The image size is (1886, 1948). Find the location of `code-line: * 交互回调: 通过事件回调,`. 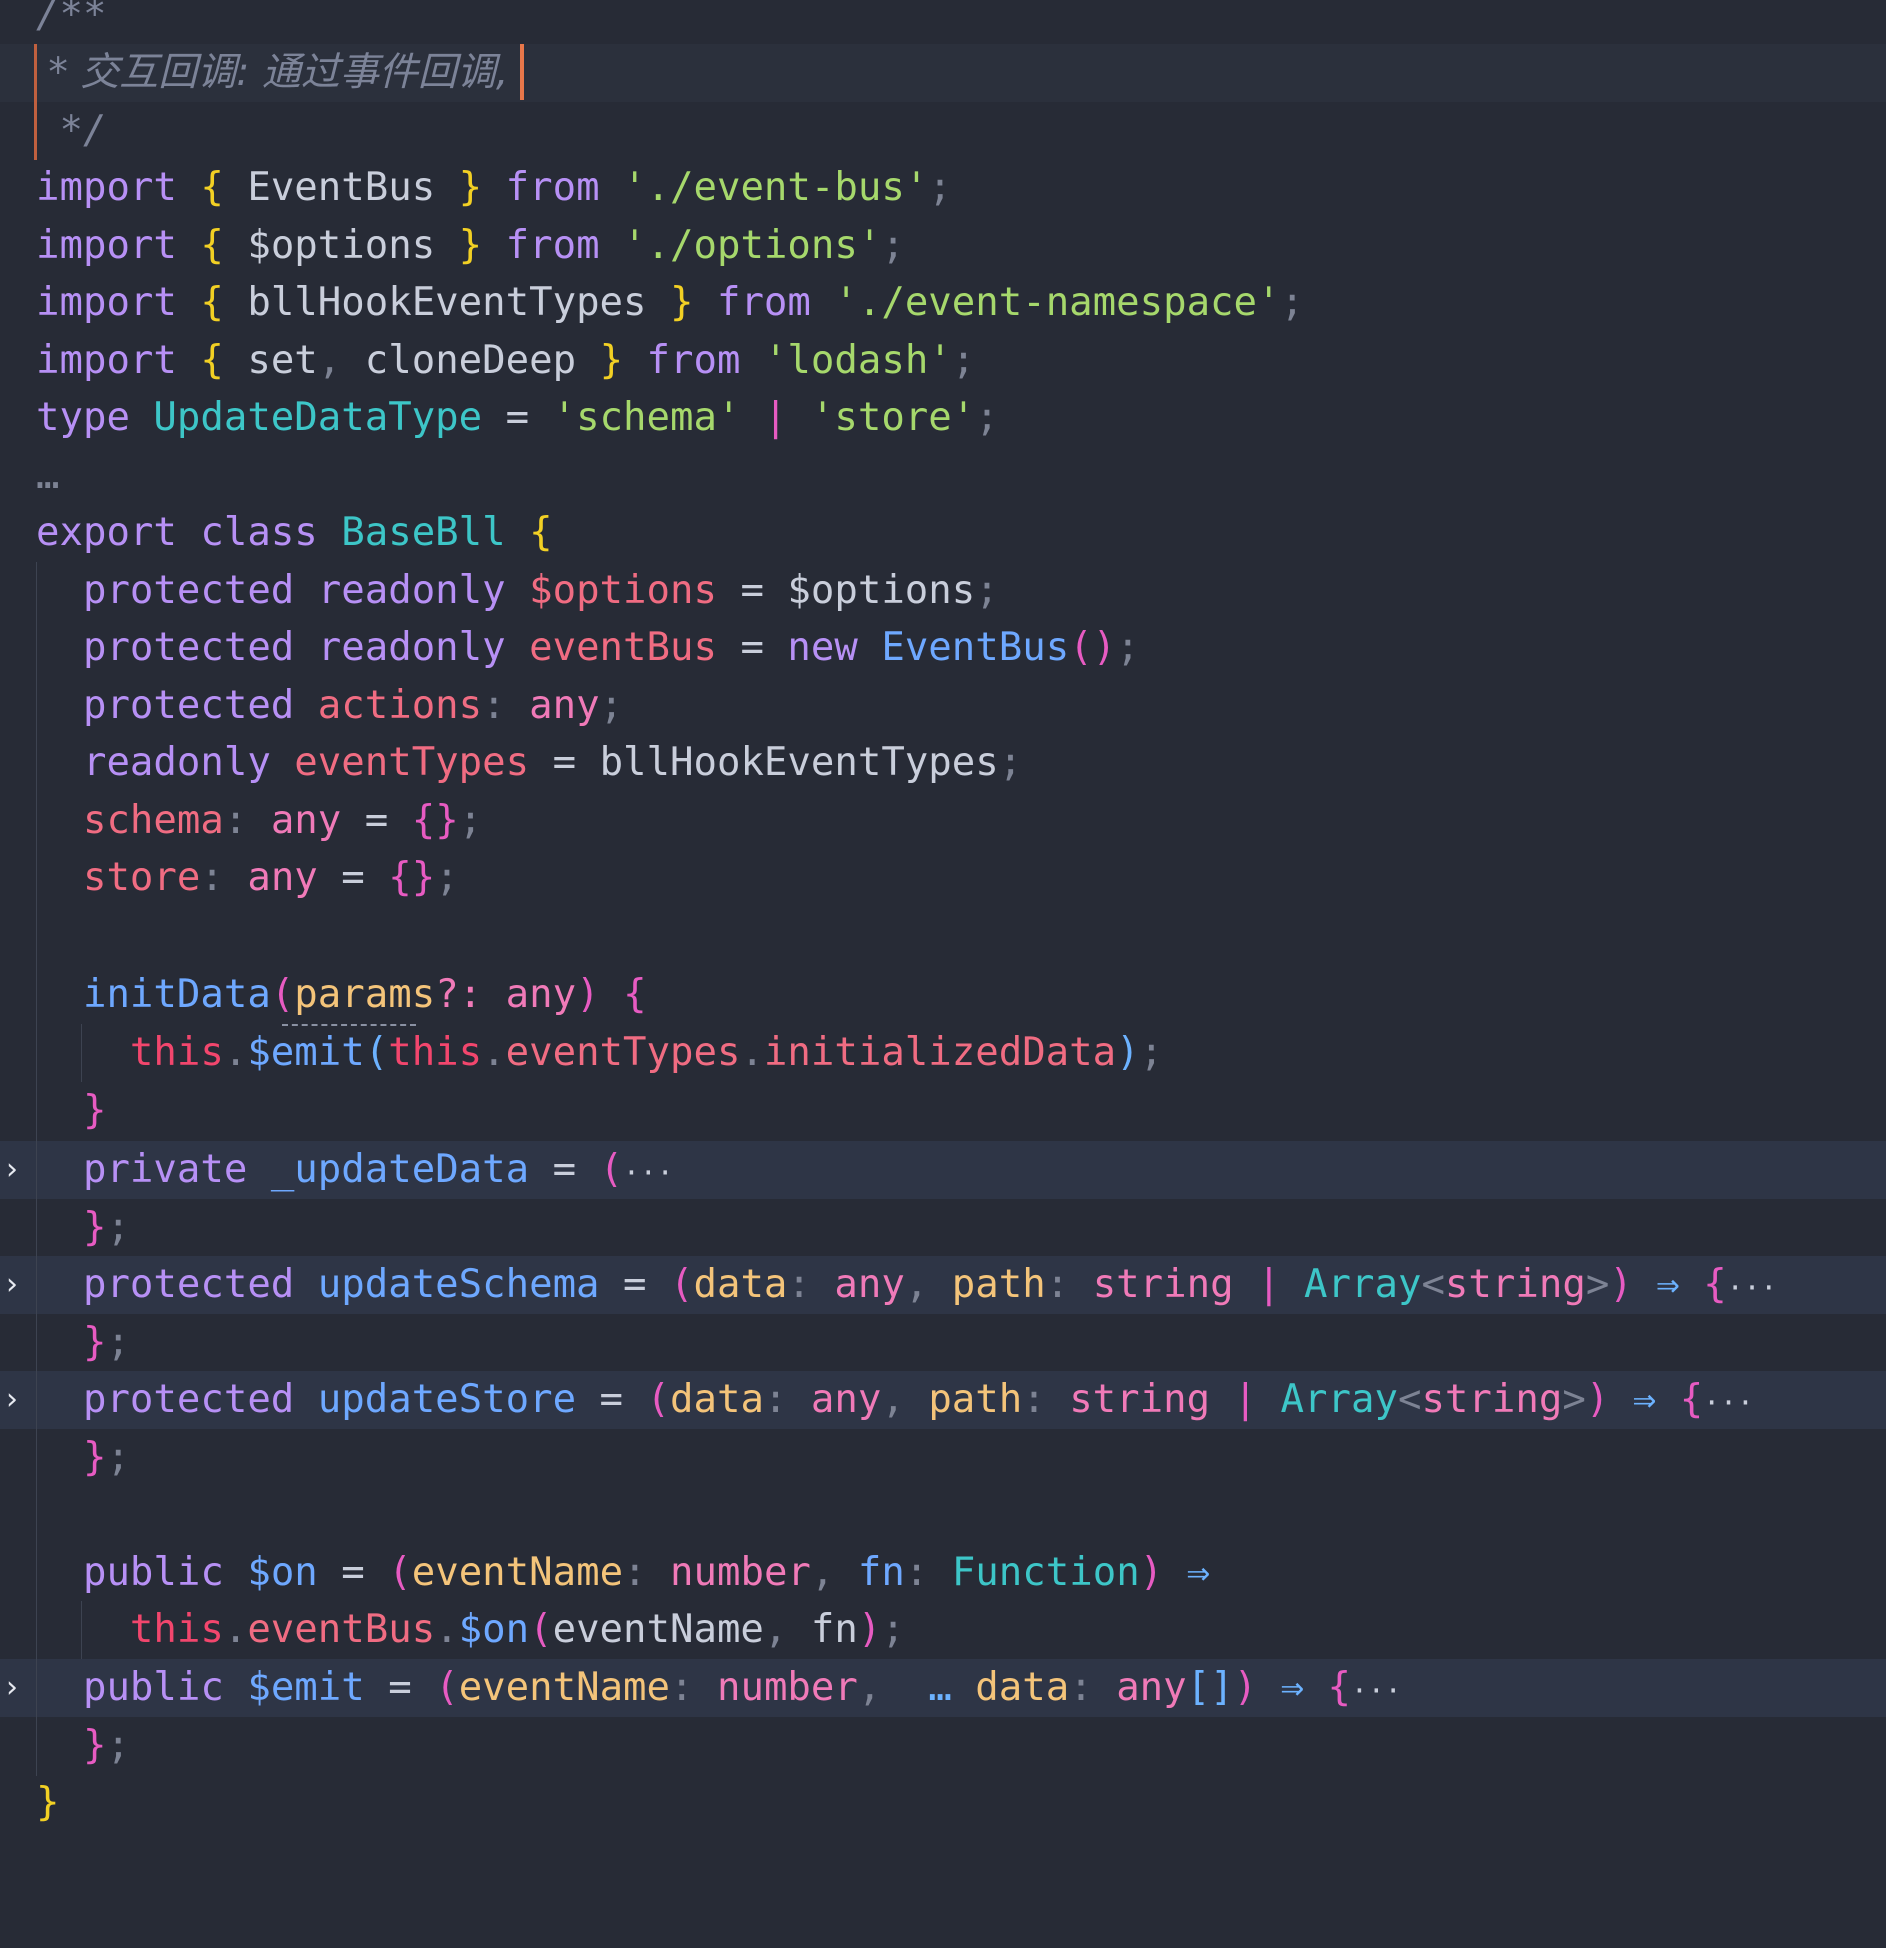

code-line: * 交互回调: 通过事件回调, is located at coordinates (943, 73).